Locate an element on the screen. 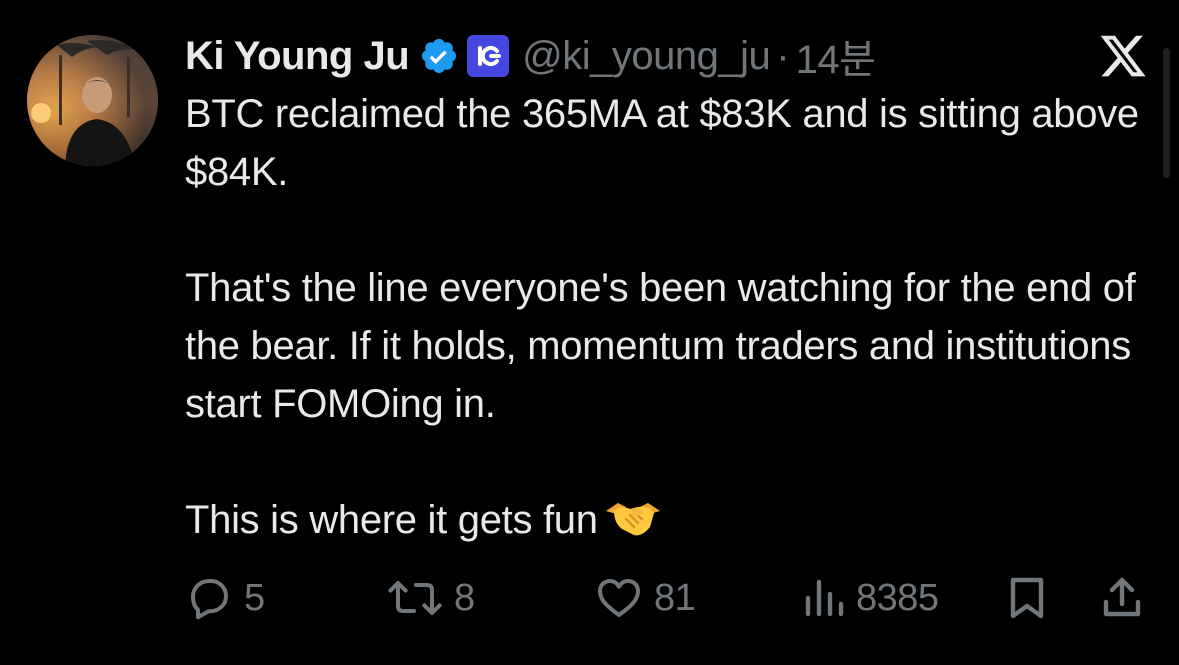  heart-icon is located at coordinates (619, 598).